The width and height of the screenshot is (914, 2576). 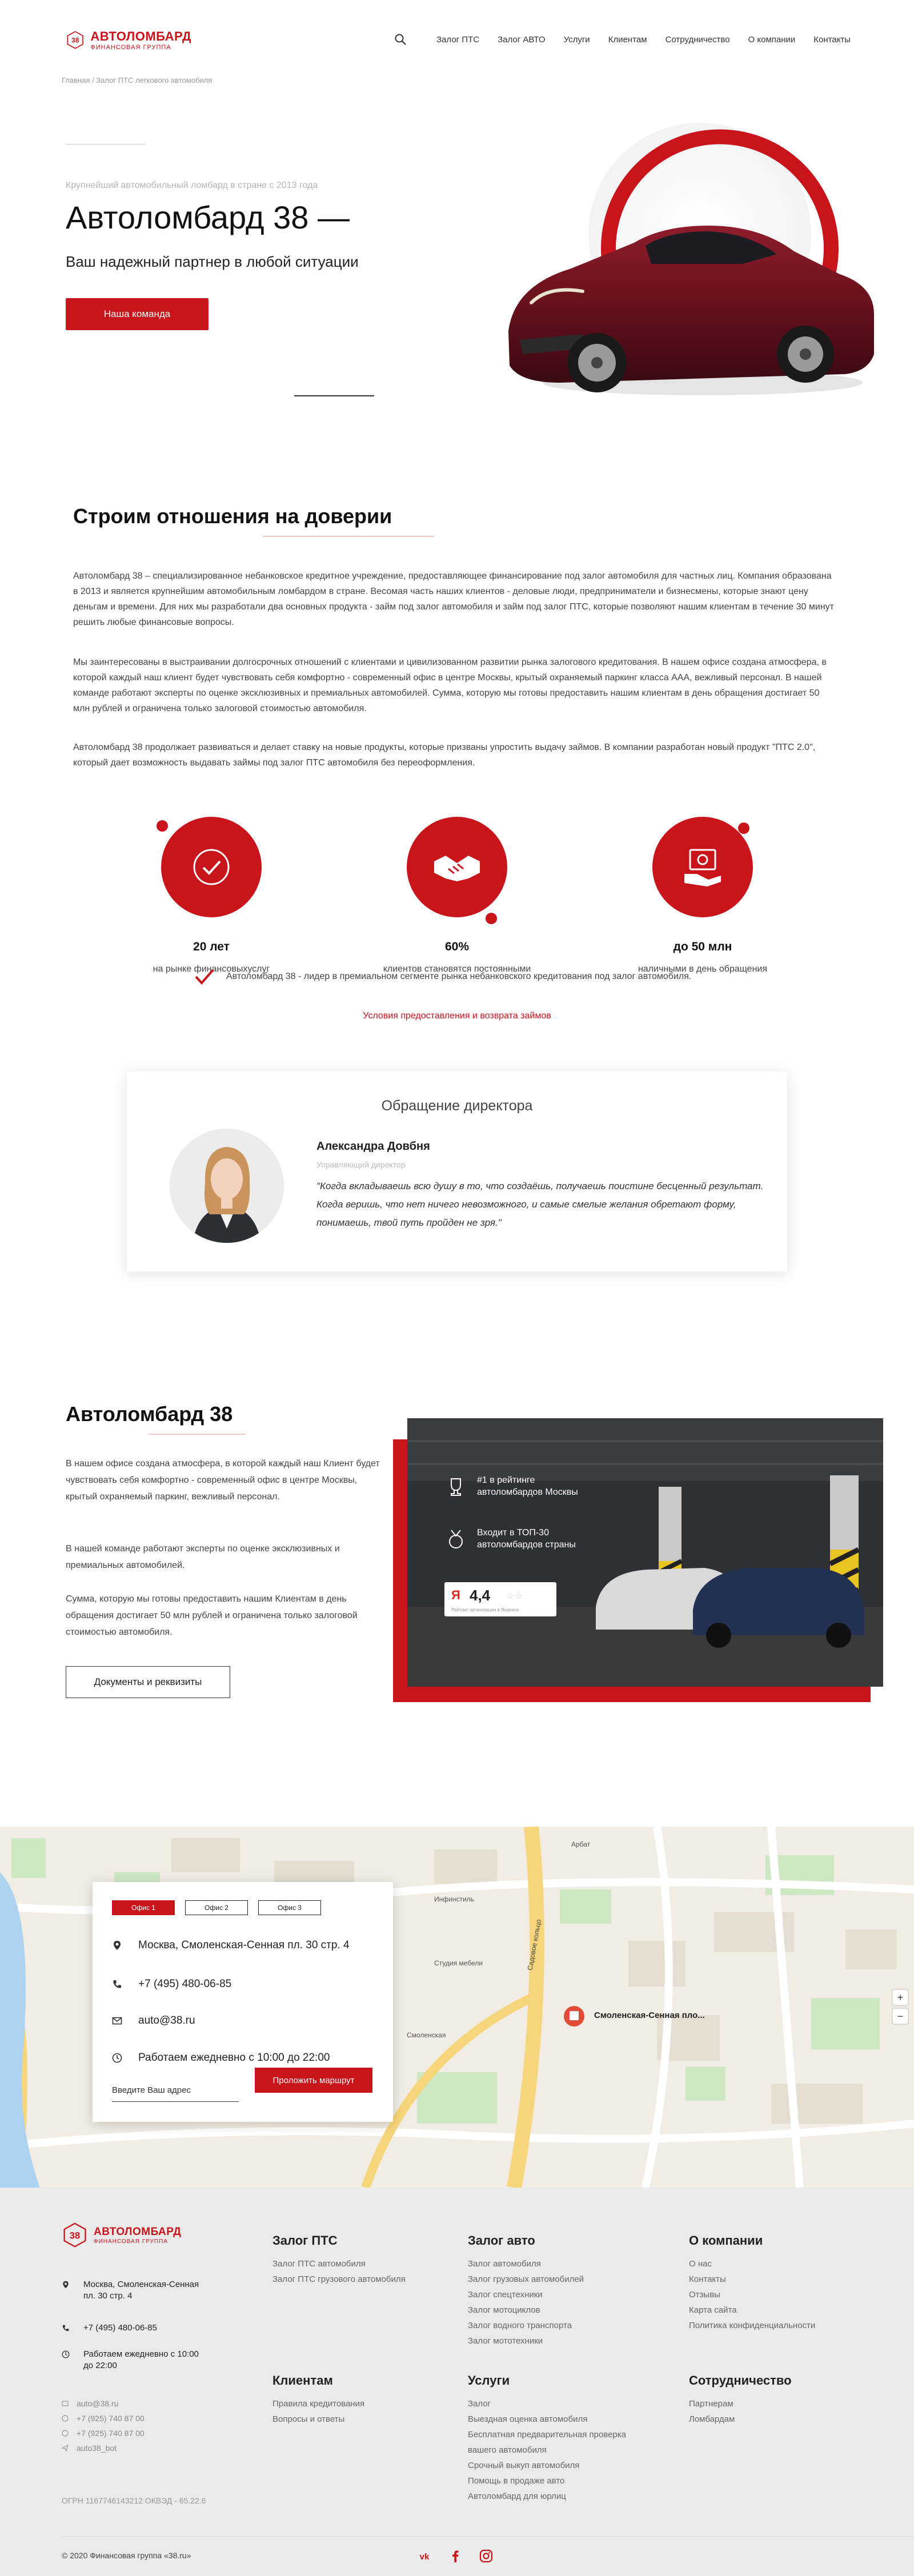 What do you see at coordinates (334, 395) in the screenshot?
I see `hero-slider-indicator` at bounding box center [334, 395].